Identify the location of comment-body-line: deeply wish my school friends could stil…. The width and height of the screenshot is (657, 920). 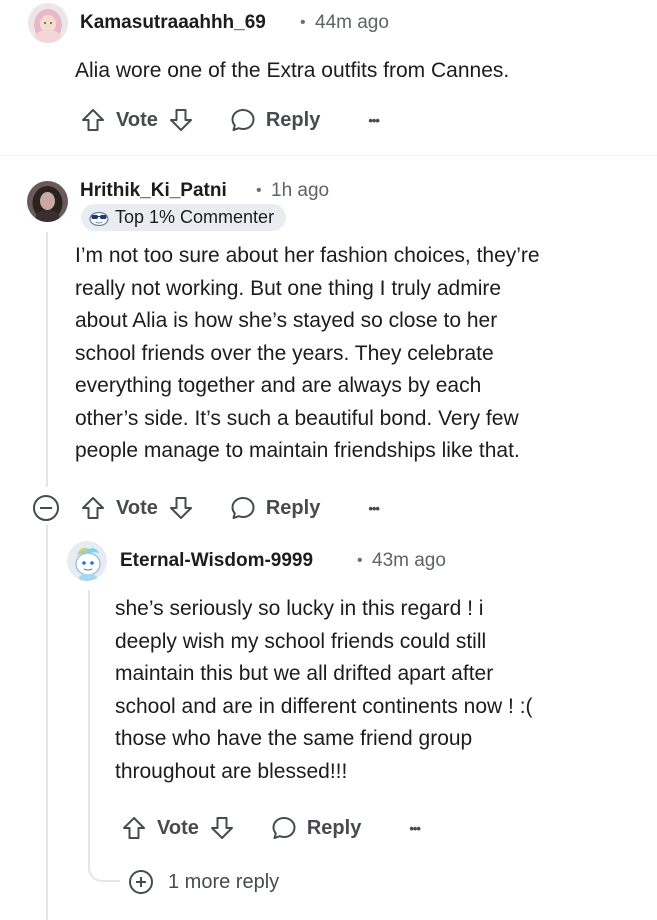
(301, 641).